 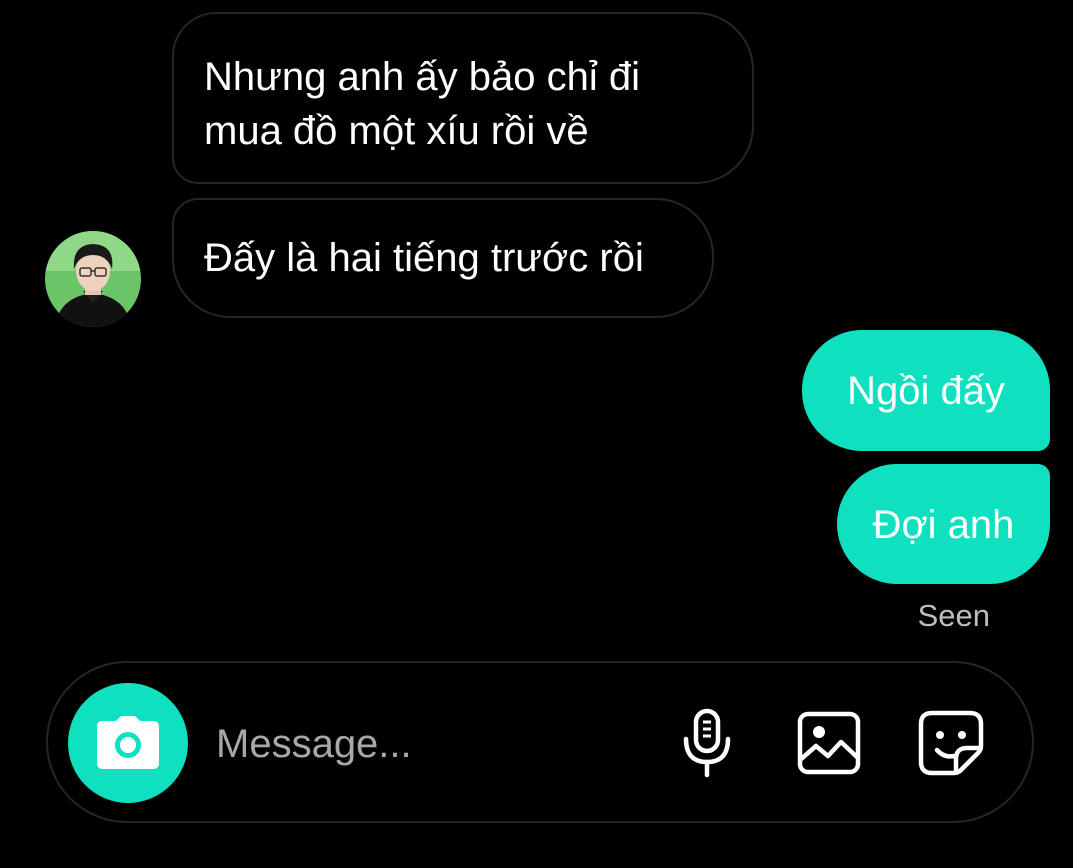 I want to click on message-text-line: Nhưng anh ấy bảo chỉ đi, so click(x=422, y=77).